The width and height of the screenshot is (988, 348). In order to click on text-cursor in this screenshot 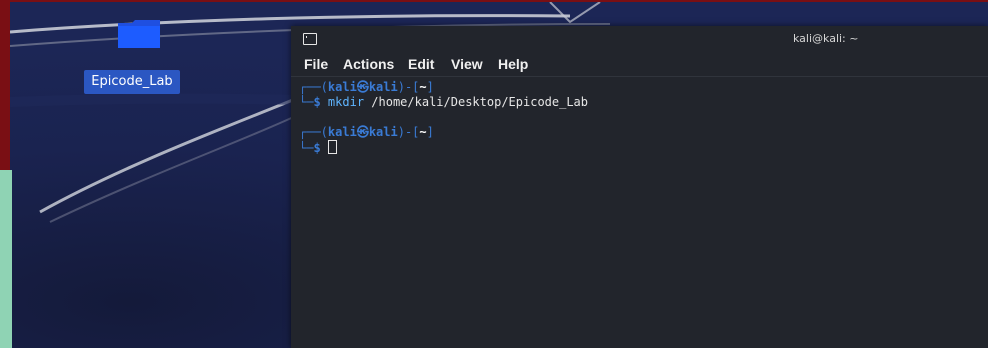, I will do `click(332, 147)`.